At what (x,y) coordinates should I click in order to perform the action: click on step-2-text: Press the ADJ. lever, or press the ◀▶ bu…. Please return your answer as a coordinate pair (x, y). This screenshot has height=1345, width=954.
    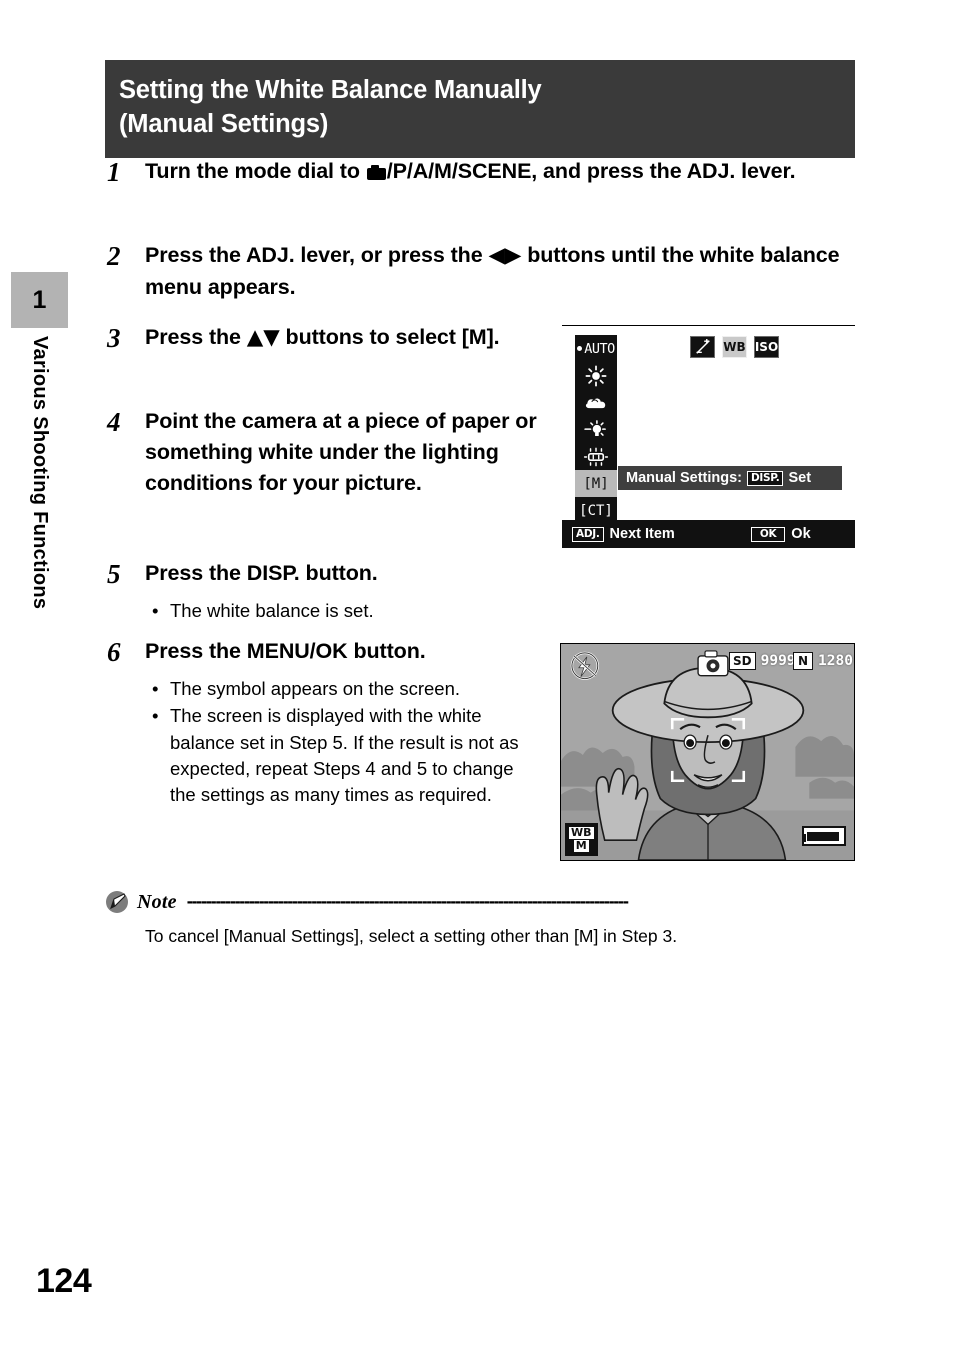
    Looking at the image, I should click on (502, 271).